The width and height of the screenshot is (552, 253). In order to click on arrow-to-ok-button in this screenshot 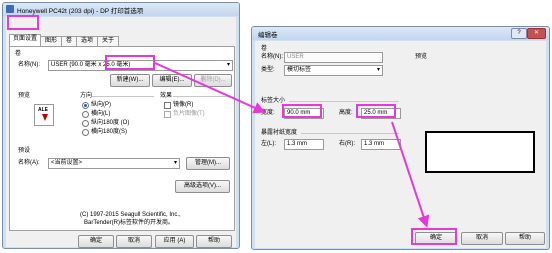, I will do `click(410, 174)`.